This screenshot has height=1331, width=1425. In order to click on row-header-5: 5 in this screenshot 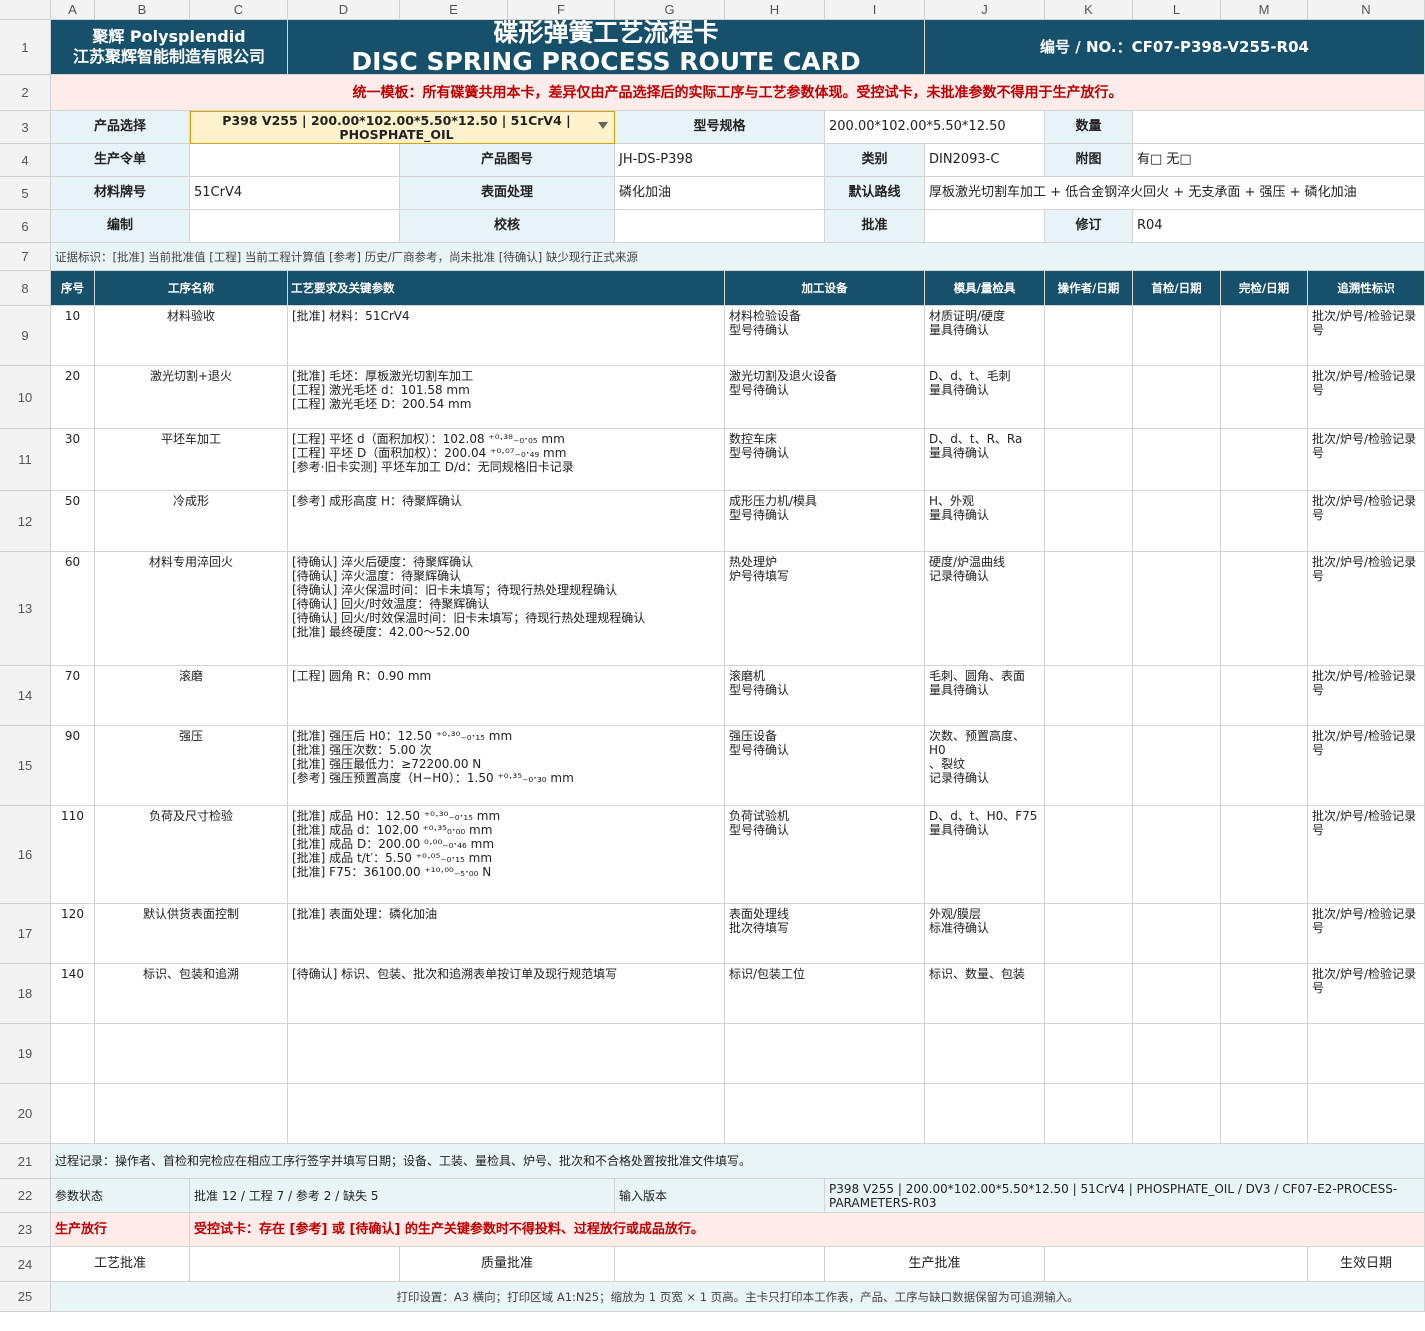, I will do `click(25, 193)`.